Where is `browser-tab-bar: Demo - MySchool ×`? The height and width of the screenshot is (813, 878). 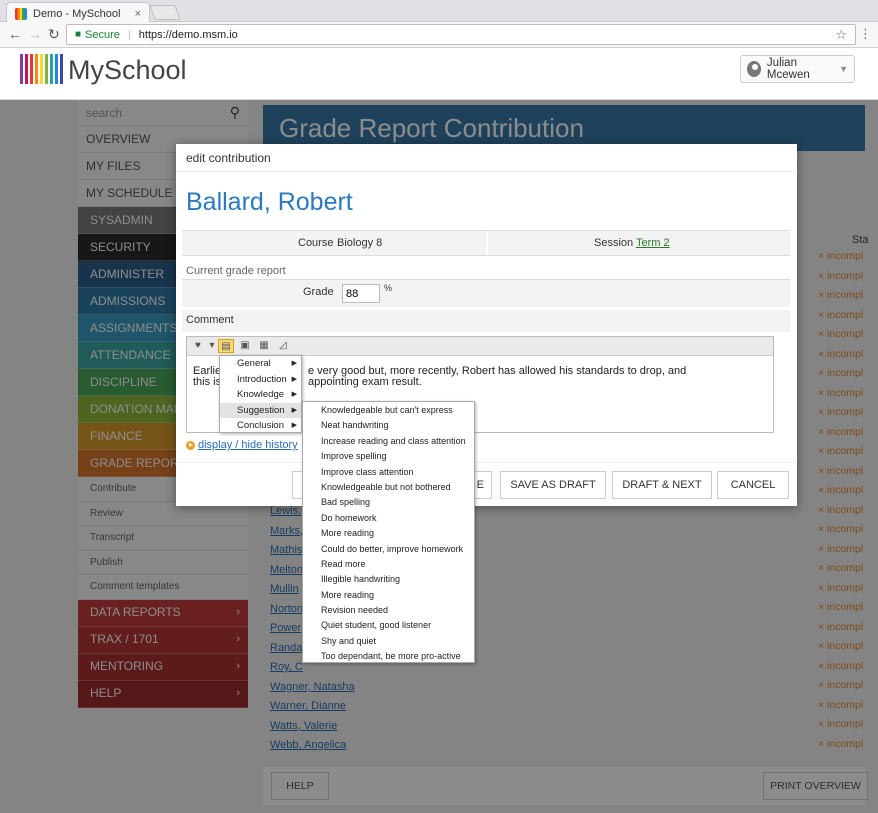
browser-tab-bar: Demo - MySchool × is located at coordinates (439, 11).